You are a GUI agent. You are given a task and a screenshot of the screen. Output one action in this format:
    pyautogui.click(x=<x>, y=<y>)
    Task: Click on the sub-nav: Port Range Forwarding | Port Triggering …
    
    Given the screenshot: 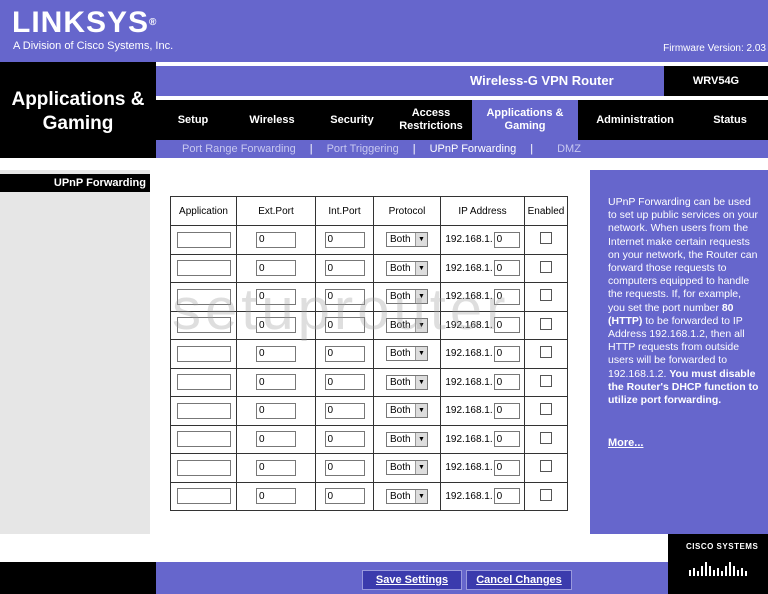 What is the action you would take?
    pyautogui.click(x=462, y=149)
    